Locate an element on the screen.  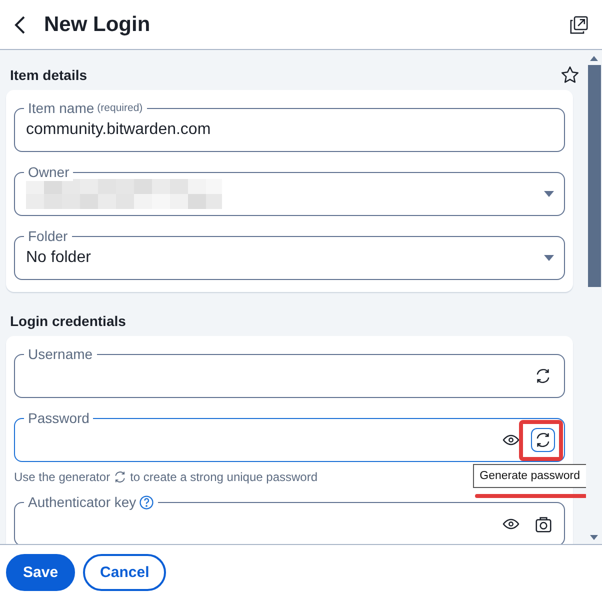
scroll-down-icon is located at coordinates (594, 537).